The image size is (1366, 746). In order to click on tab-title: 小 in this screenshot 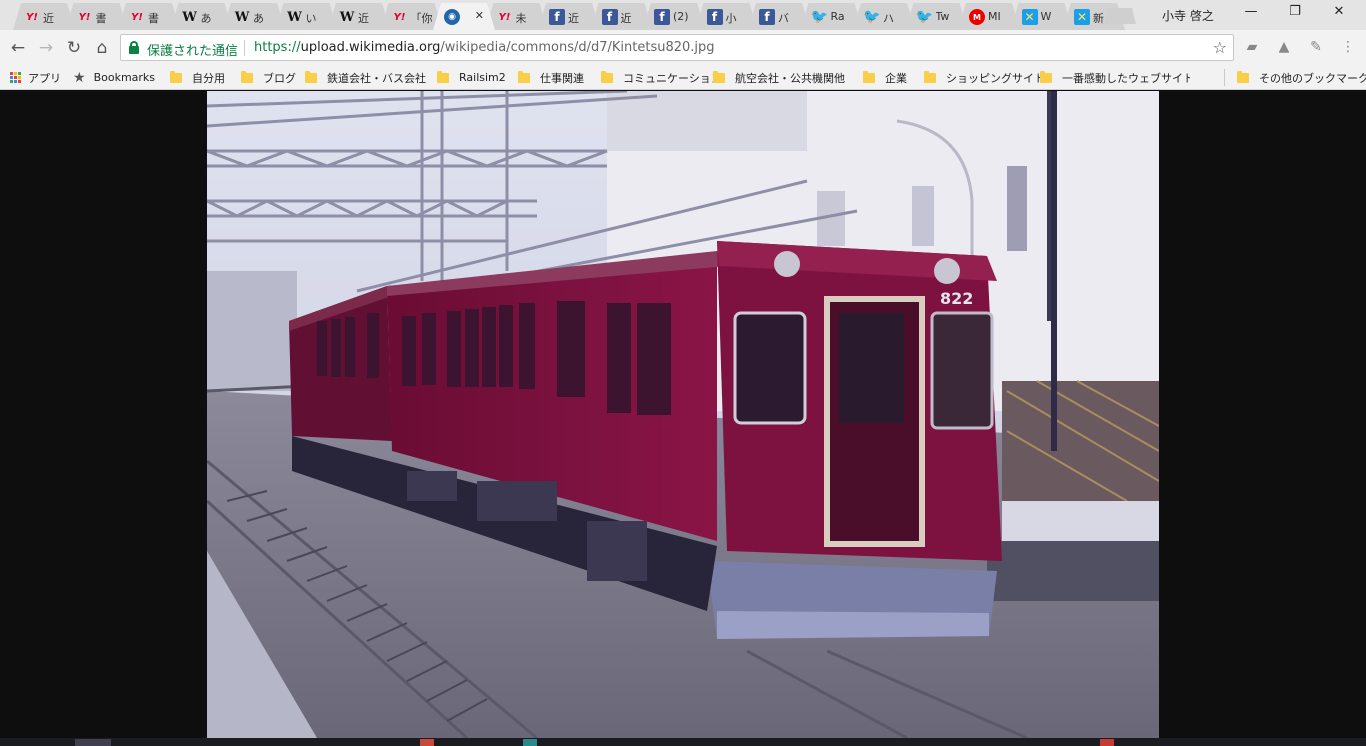, I will do `click(731, 18)`.